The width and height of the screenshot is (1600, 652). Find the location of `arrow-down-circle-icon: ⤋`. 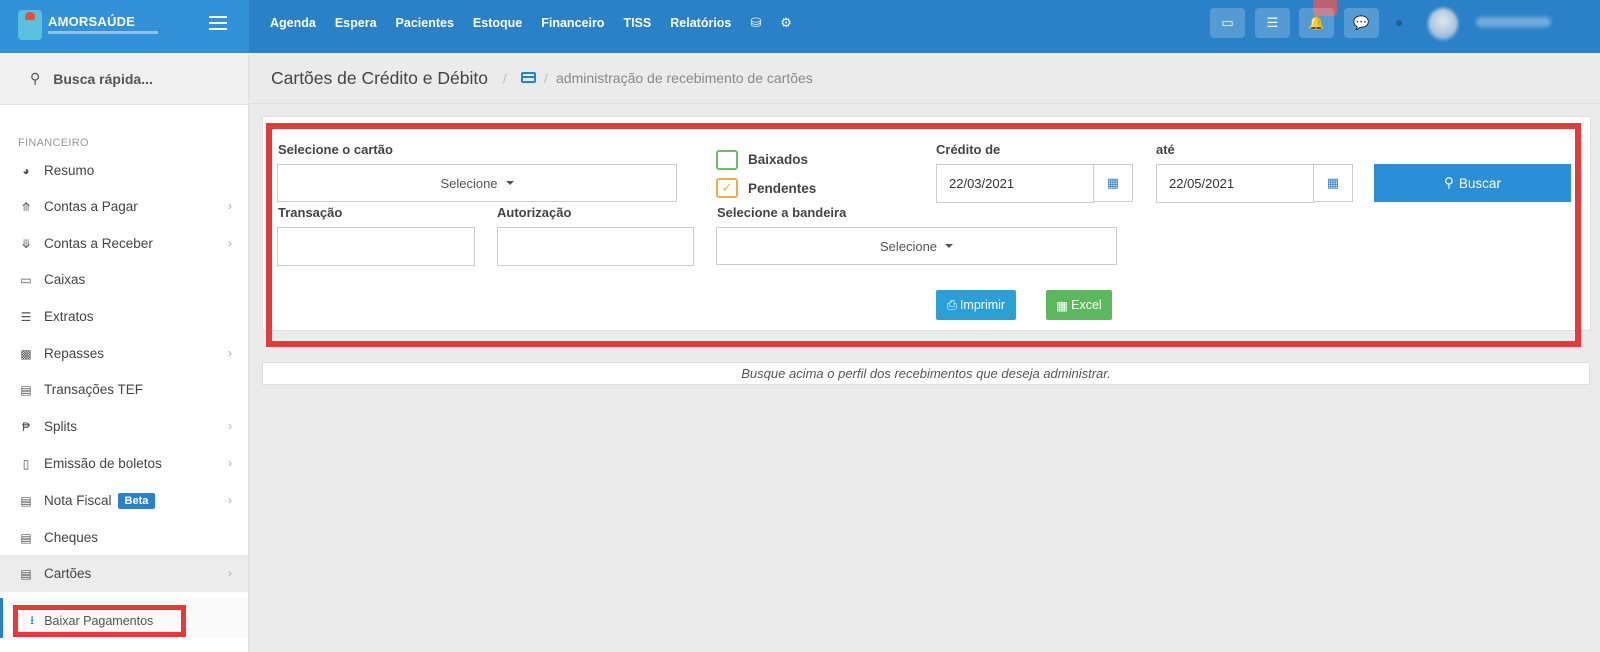

arrow-down-circle-icon: ⤋ is located at coordinates (26, 243).